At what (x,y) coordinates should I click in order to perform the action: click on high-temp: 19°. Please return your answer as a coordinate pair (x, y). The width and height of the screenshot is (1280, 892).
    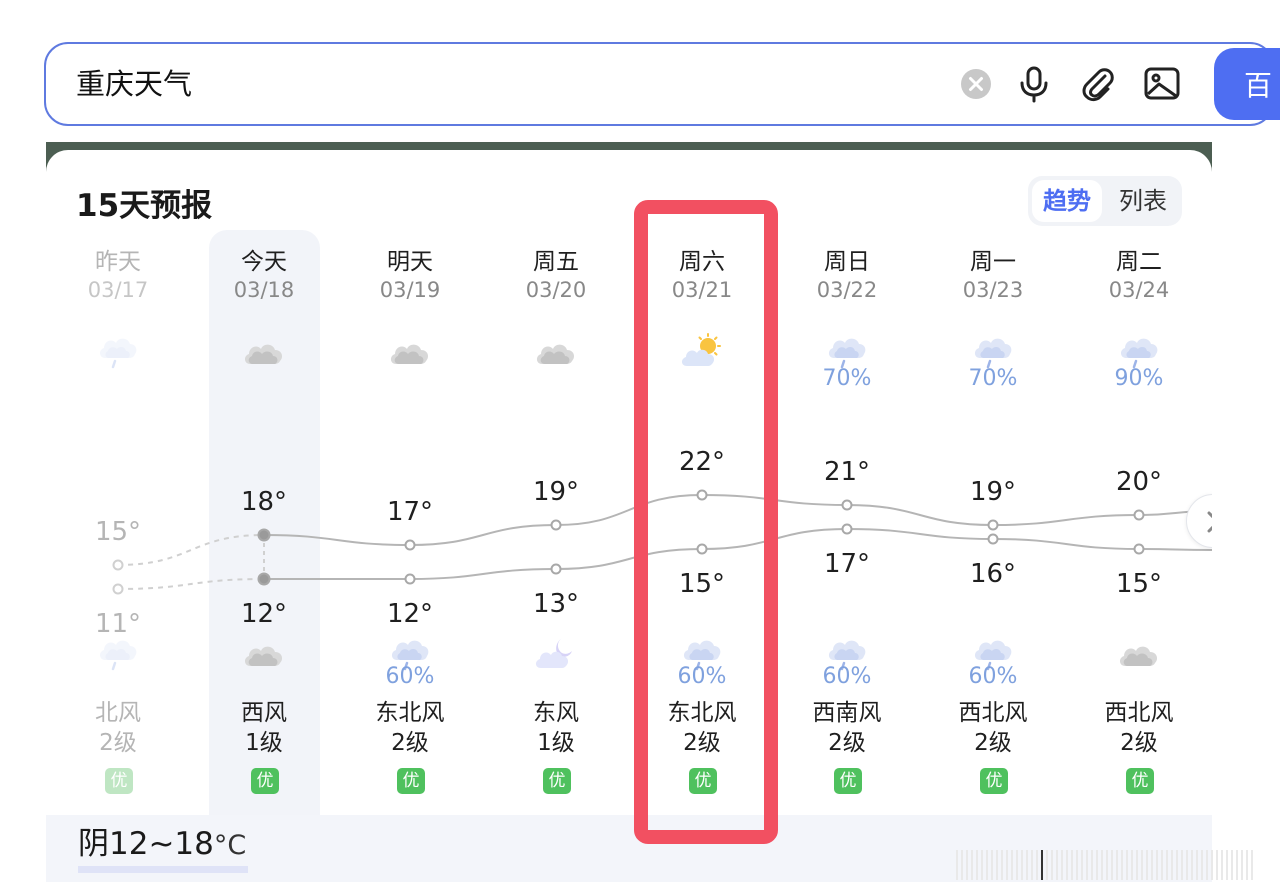
    Looking at the image, I should click on (993, 492).